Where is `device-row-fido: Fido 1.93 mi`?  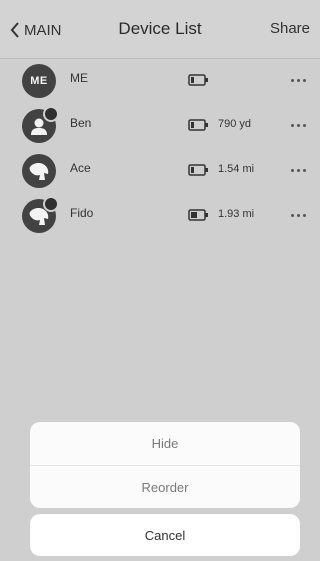
device-row-fido: Fido 1.93 mi is located at coordinates (160, 215).